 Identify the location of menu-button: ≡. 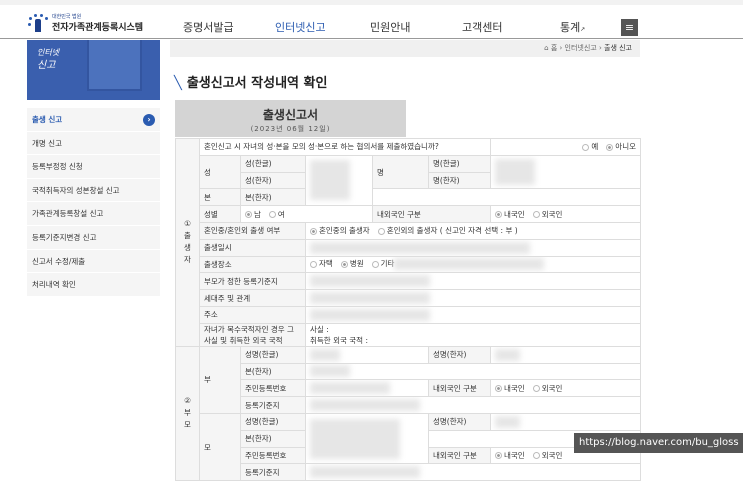
(629, 27).